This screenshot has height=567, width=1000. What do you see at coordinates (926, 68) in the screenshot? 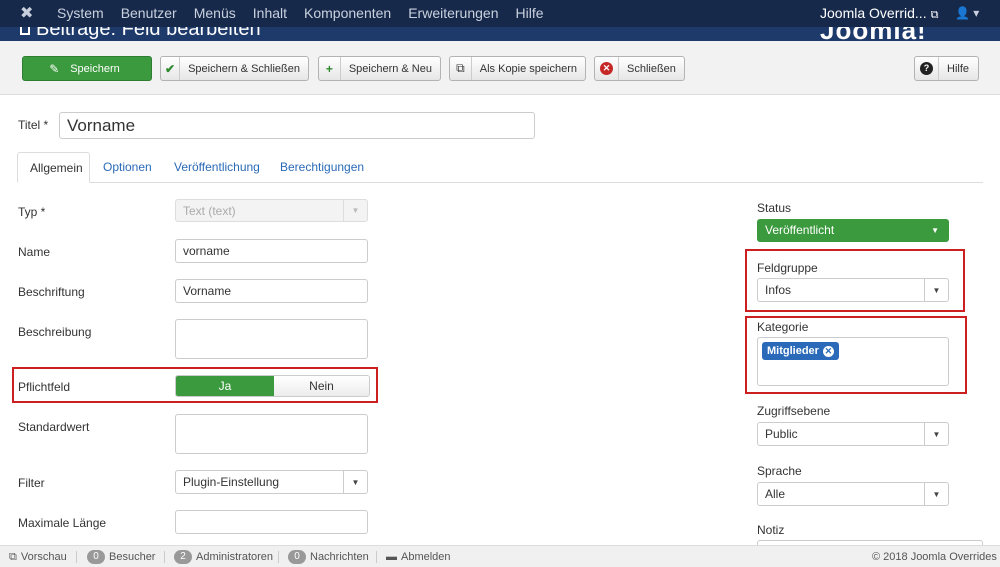
I see `help-icon: ?` at bounding box center [926, 68].